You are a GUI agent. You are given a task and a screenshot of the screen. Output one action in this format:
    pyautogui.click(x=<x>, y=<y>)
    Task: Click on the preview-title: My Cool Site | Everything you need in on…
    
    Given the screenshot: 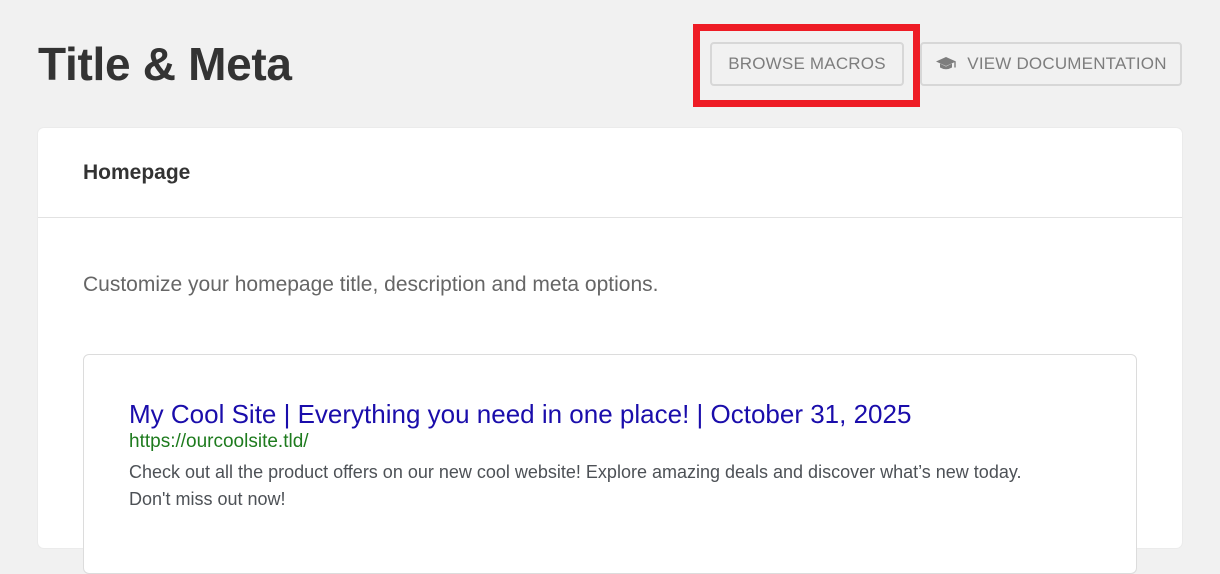 What is the action you would take?
    pyautogui.click(x=520, y=414)
    